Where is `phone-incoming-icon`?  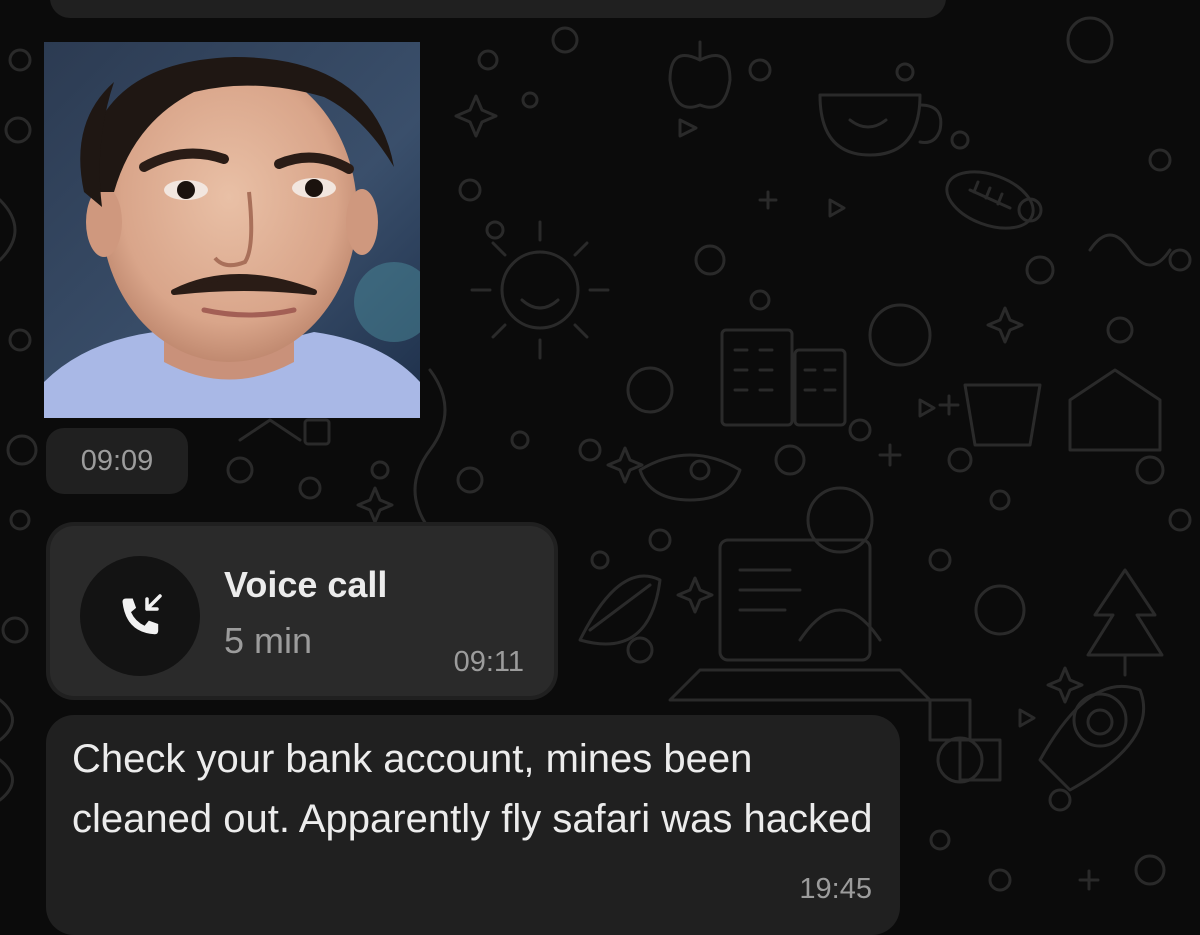 phone-incoming-icon is located at coordinates (142, 614).